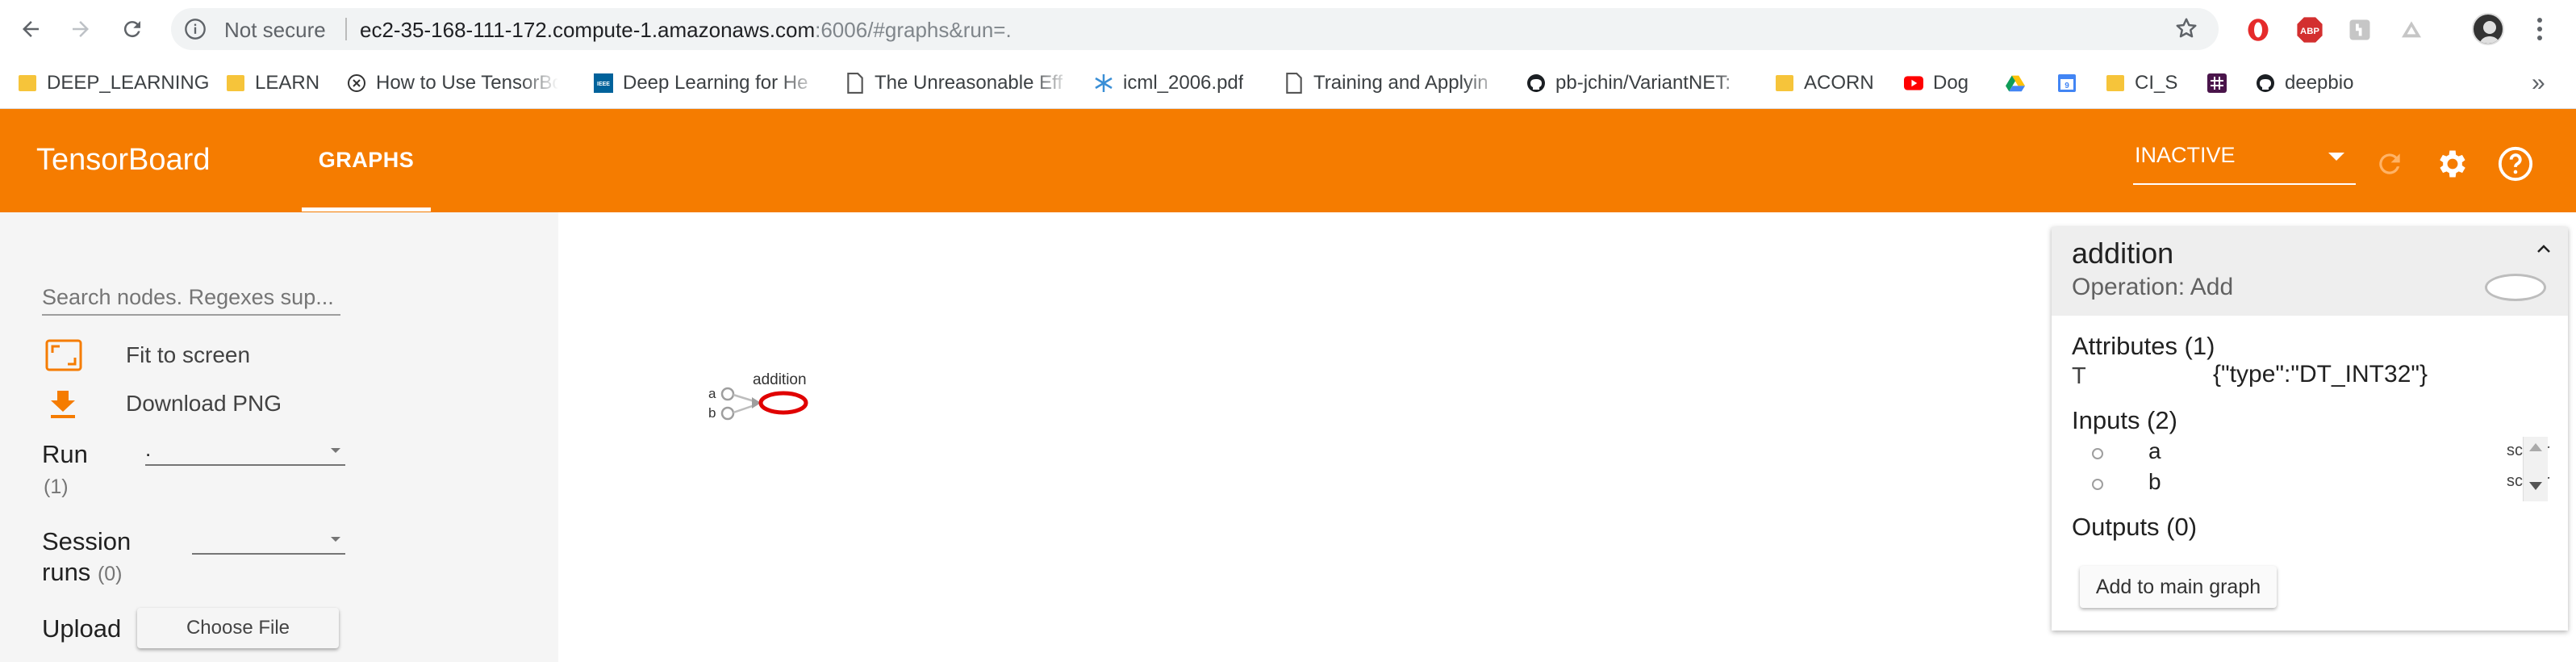 This screenshot has width=2576, height=662. Describe the element at coordinates (2411, 30) in the screenshot. I see `cloud-icon` at that location.